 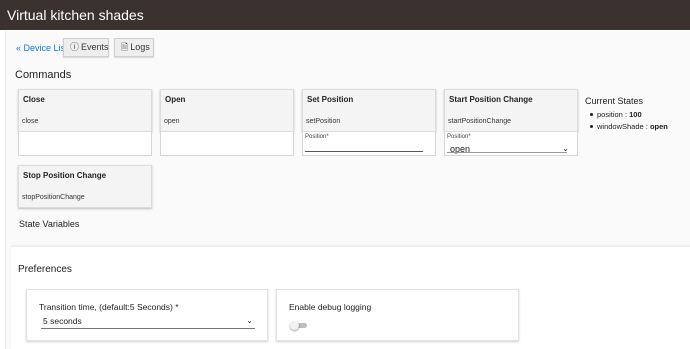 What do you see at coordinates (317, 137) in the screenshot?
I see `position-input-label: Position*` at bounding box center [317, 137].